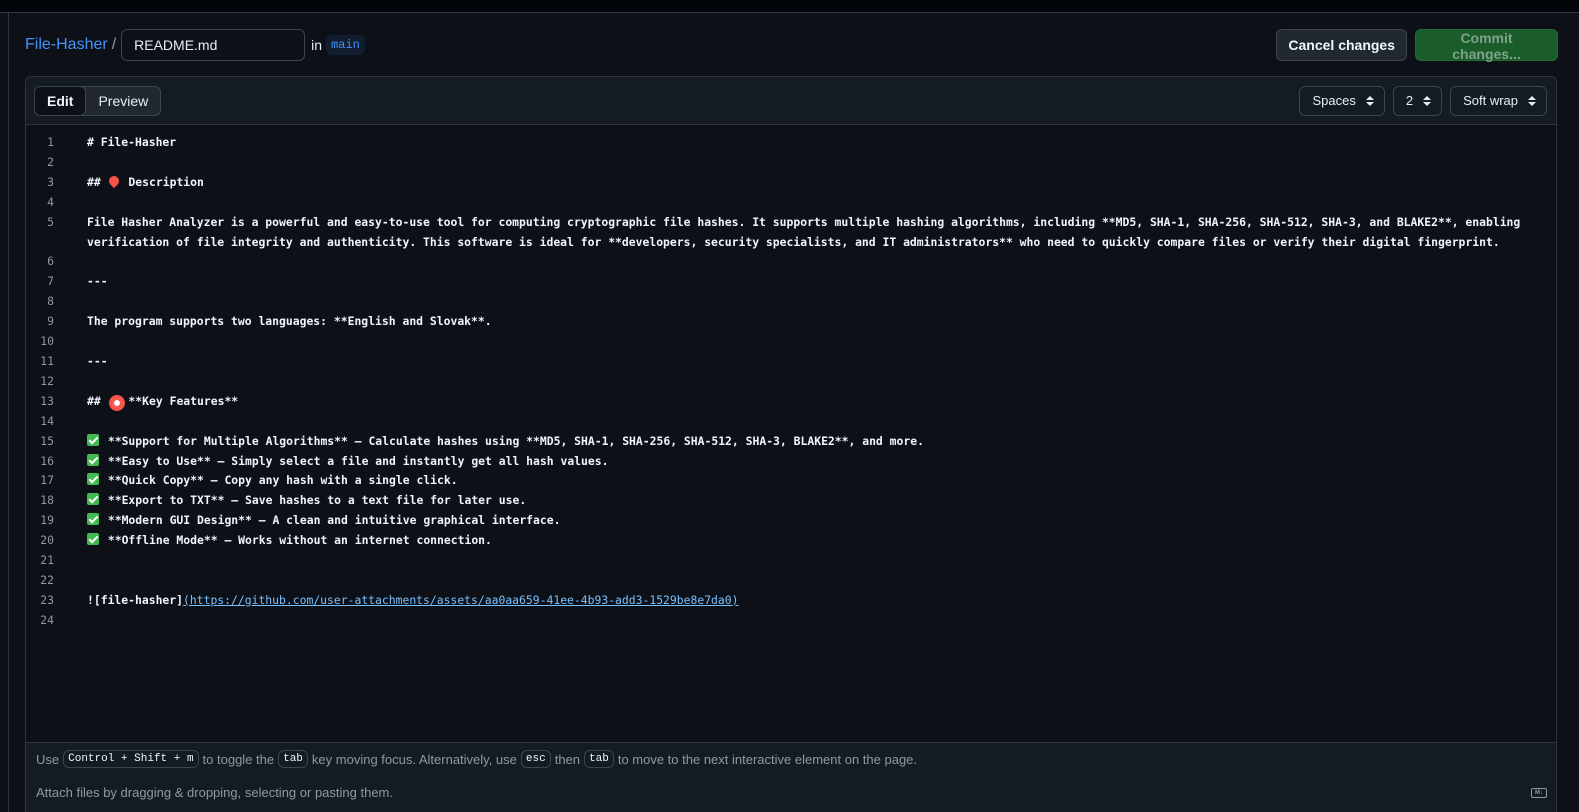 This screenshot has width=1579, height=812. What do you see at coordinates (50, 321) in the screenshot?
I see `line-number: 9` at bounding box center [50, 321].